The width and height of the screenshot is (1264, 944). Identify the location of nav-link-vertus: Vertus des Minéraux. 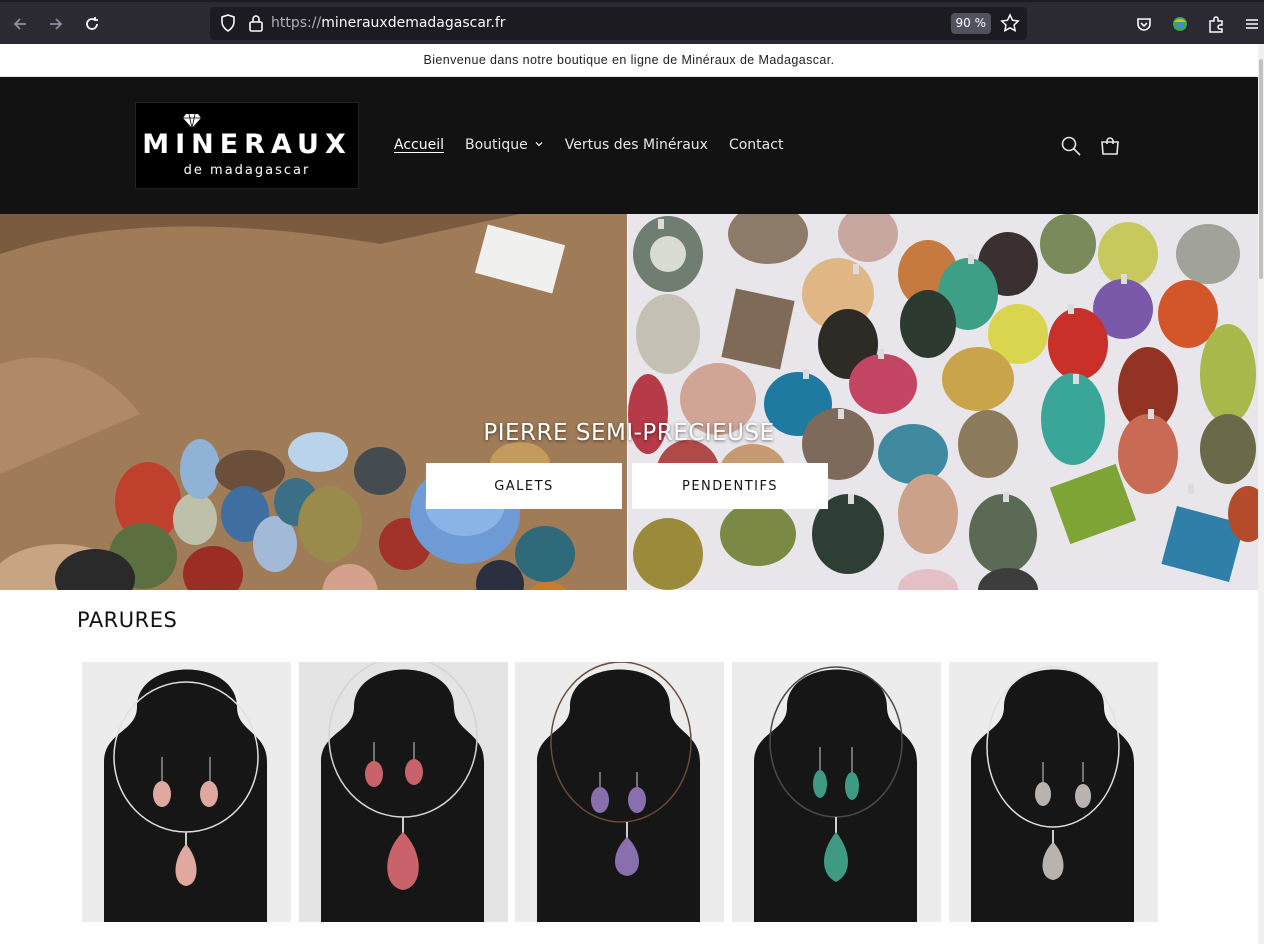
(636, 145).